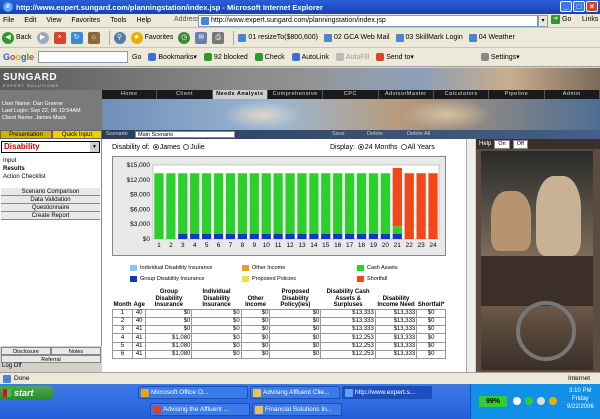 This screenshot has height=419, width=600. I want to click on link-item: 04 Weather, so click(491, 37).